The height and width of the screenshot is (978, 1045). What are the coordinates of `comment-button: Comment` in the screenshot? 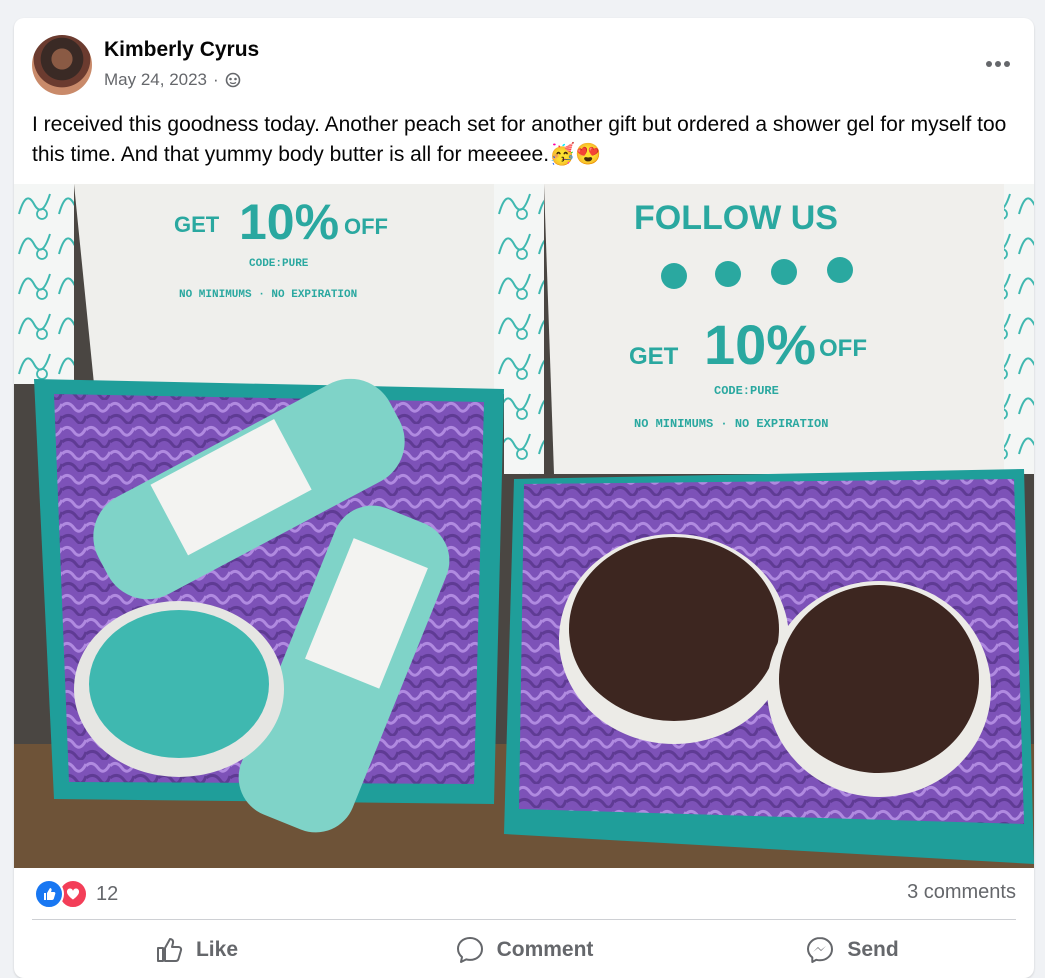 It's located at (524, 950).